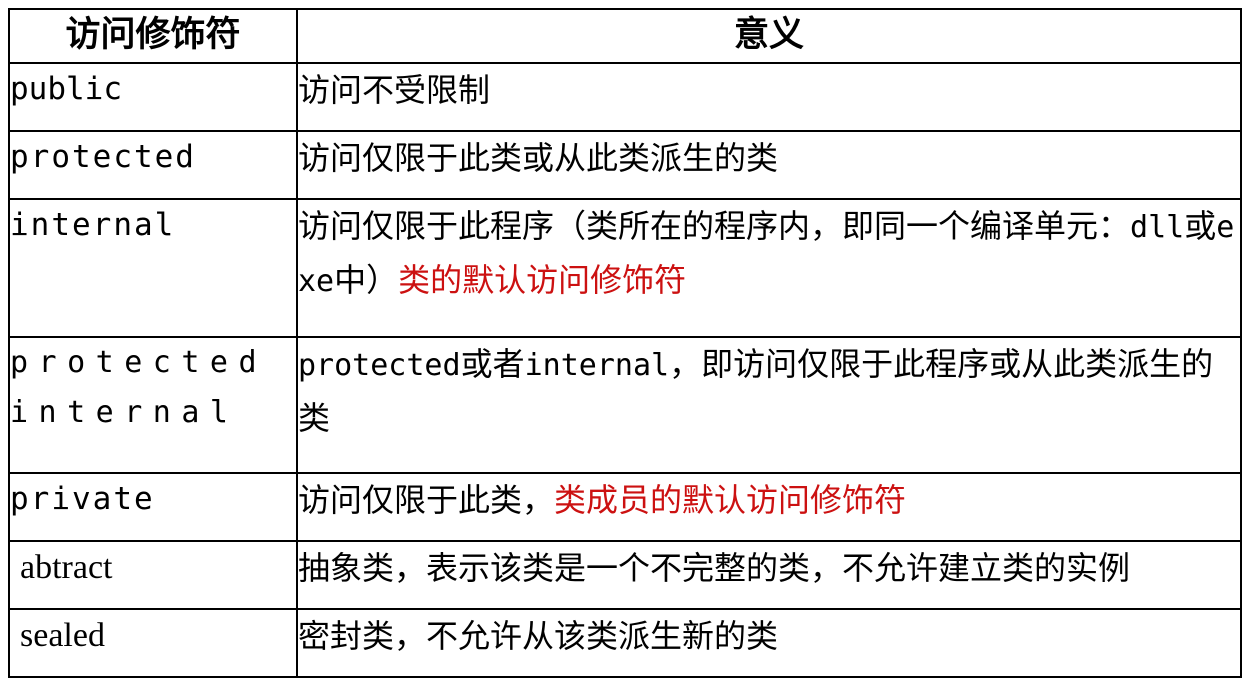  I want to click on cell-modifier-private: private, so click(153, 507).